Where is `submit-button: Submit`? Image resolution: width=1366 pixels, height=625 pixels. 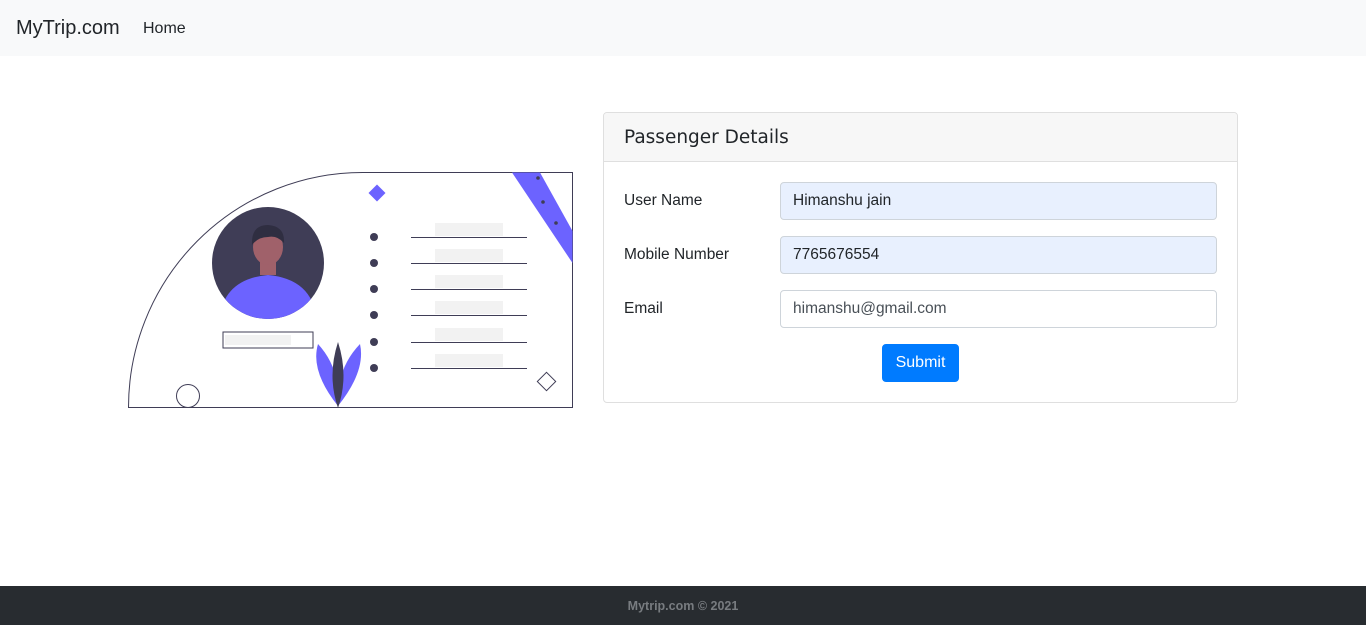 submit-button: Submit is located at coordinates (920, 363).